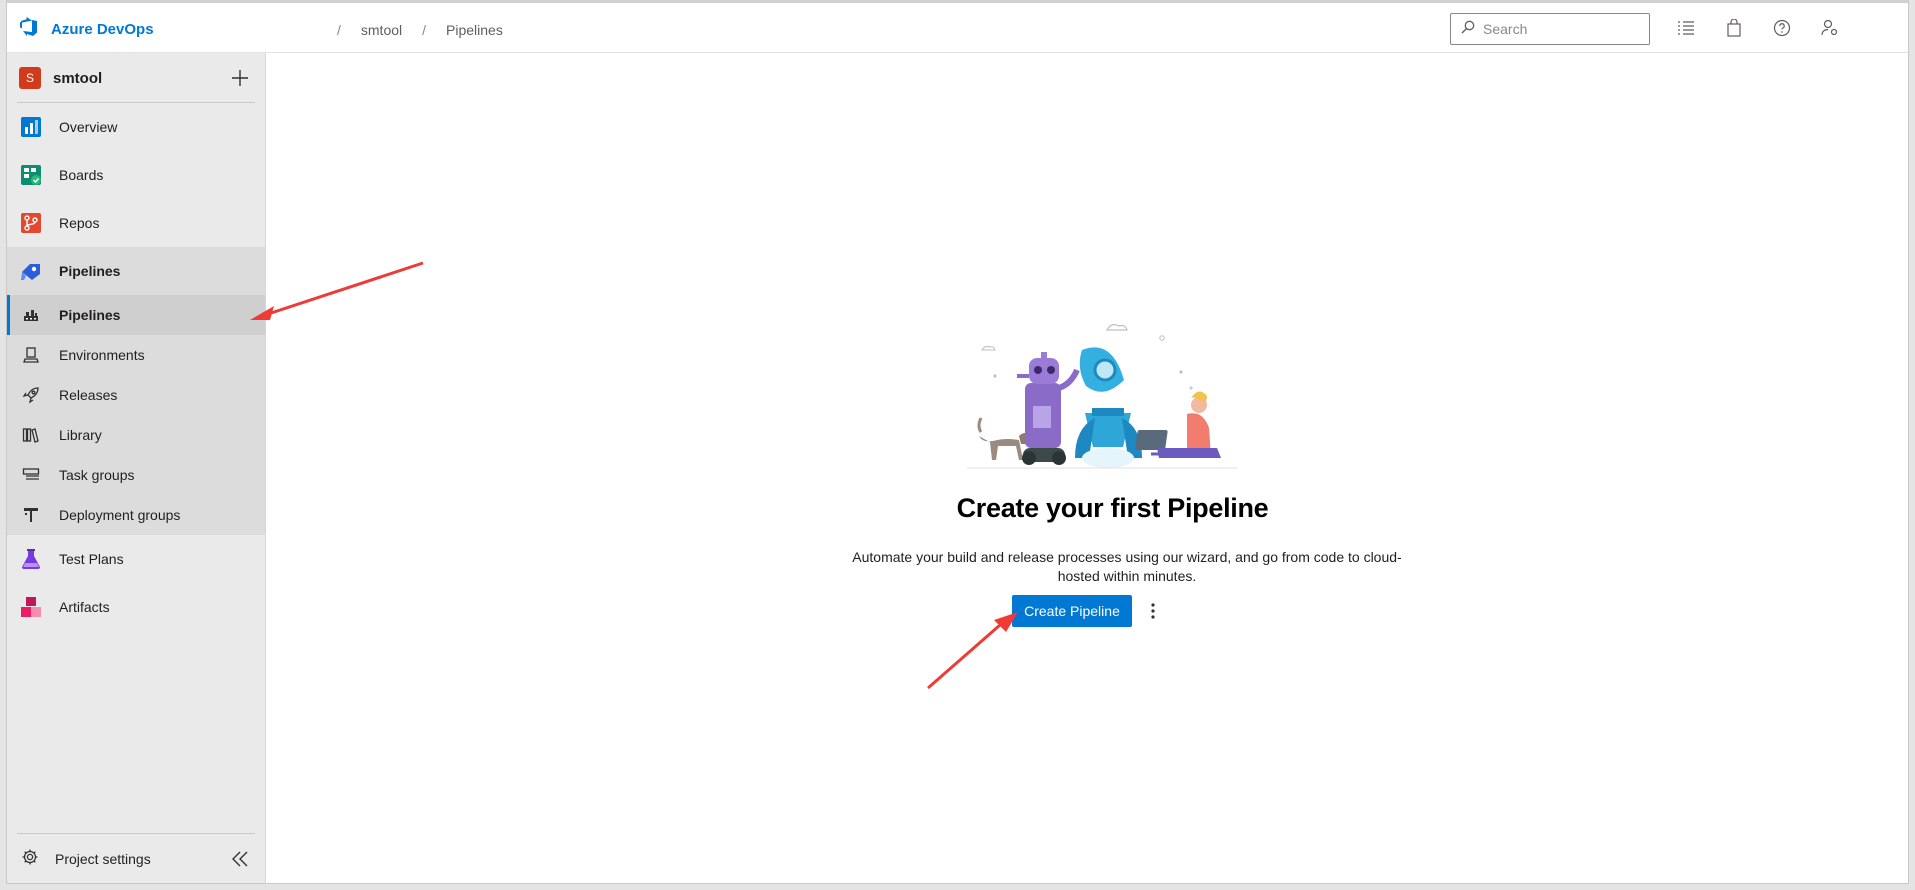 The height and width of the screenshot is (890, 1915). What do you see at coordinates (31, 395) in the screenshot?
I see `releases-icon` at bounding box center [31, 395].